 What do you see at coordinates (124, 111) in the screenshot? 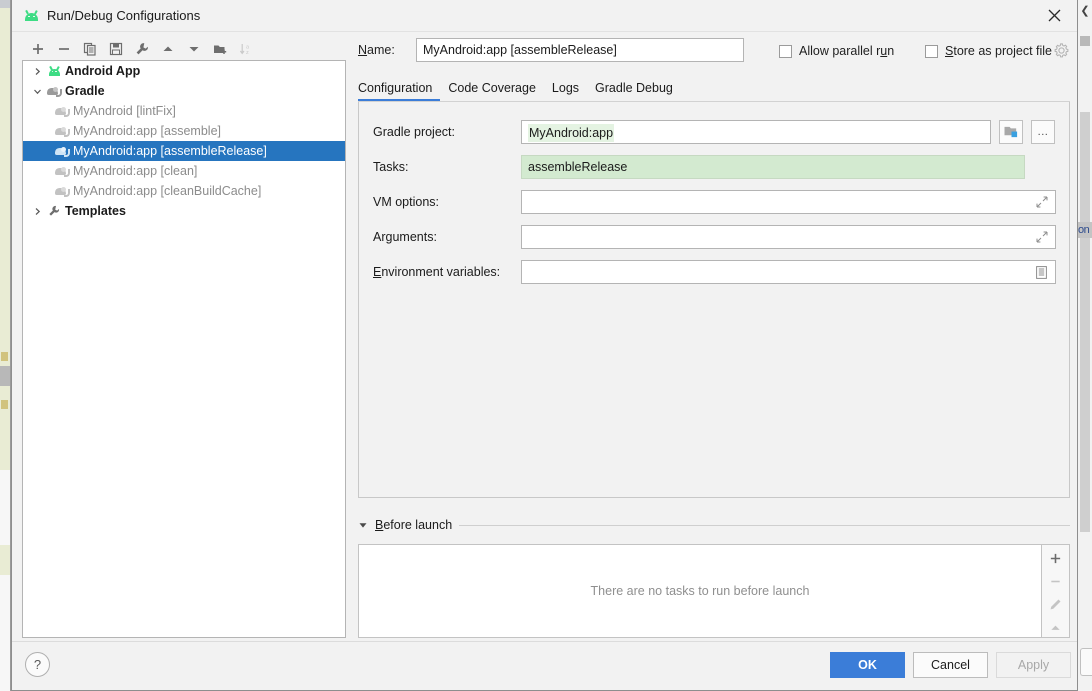
I see `tree-node-label: MyAndroid [lintFix]` at bounding box center [124, 111].